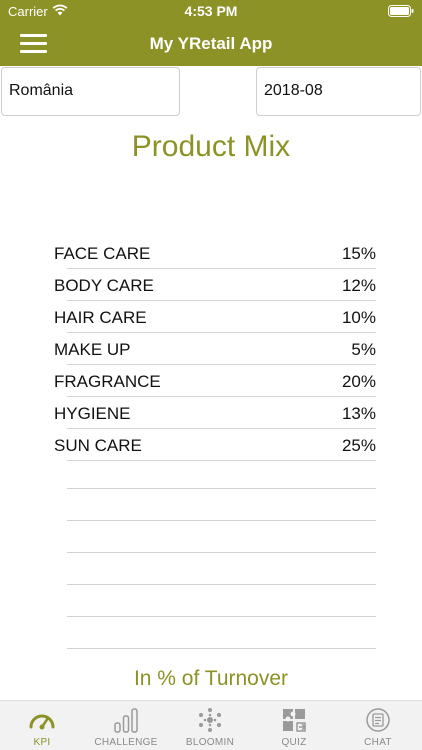 The height and width of the screenshot is (750, 422). Describe the element at coordinates (210, 742) in the screenshot. I see `tab-label: BLOOMIN` at that location.